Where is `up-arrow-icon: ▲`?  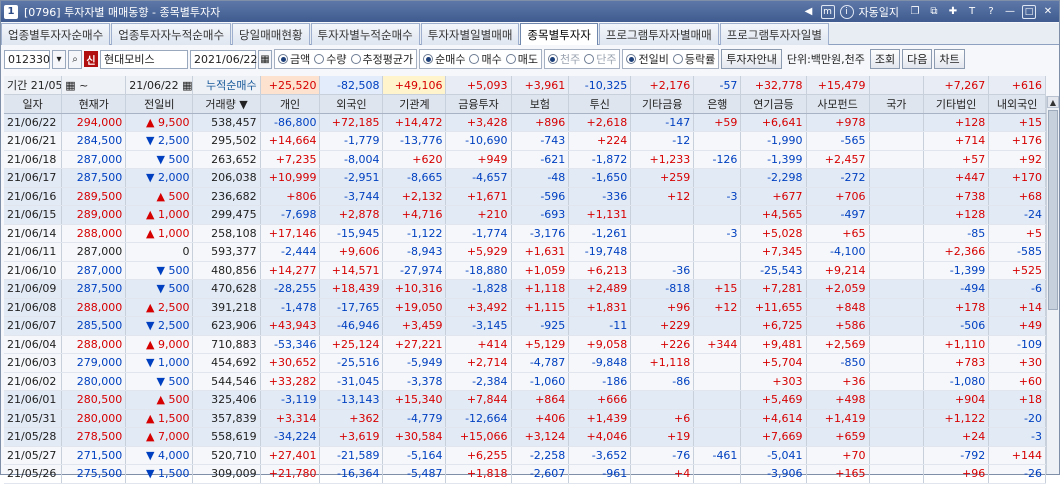
up-arrow-icon: ▲ is located at coordinates (151, 215).